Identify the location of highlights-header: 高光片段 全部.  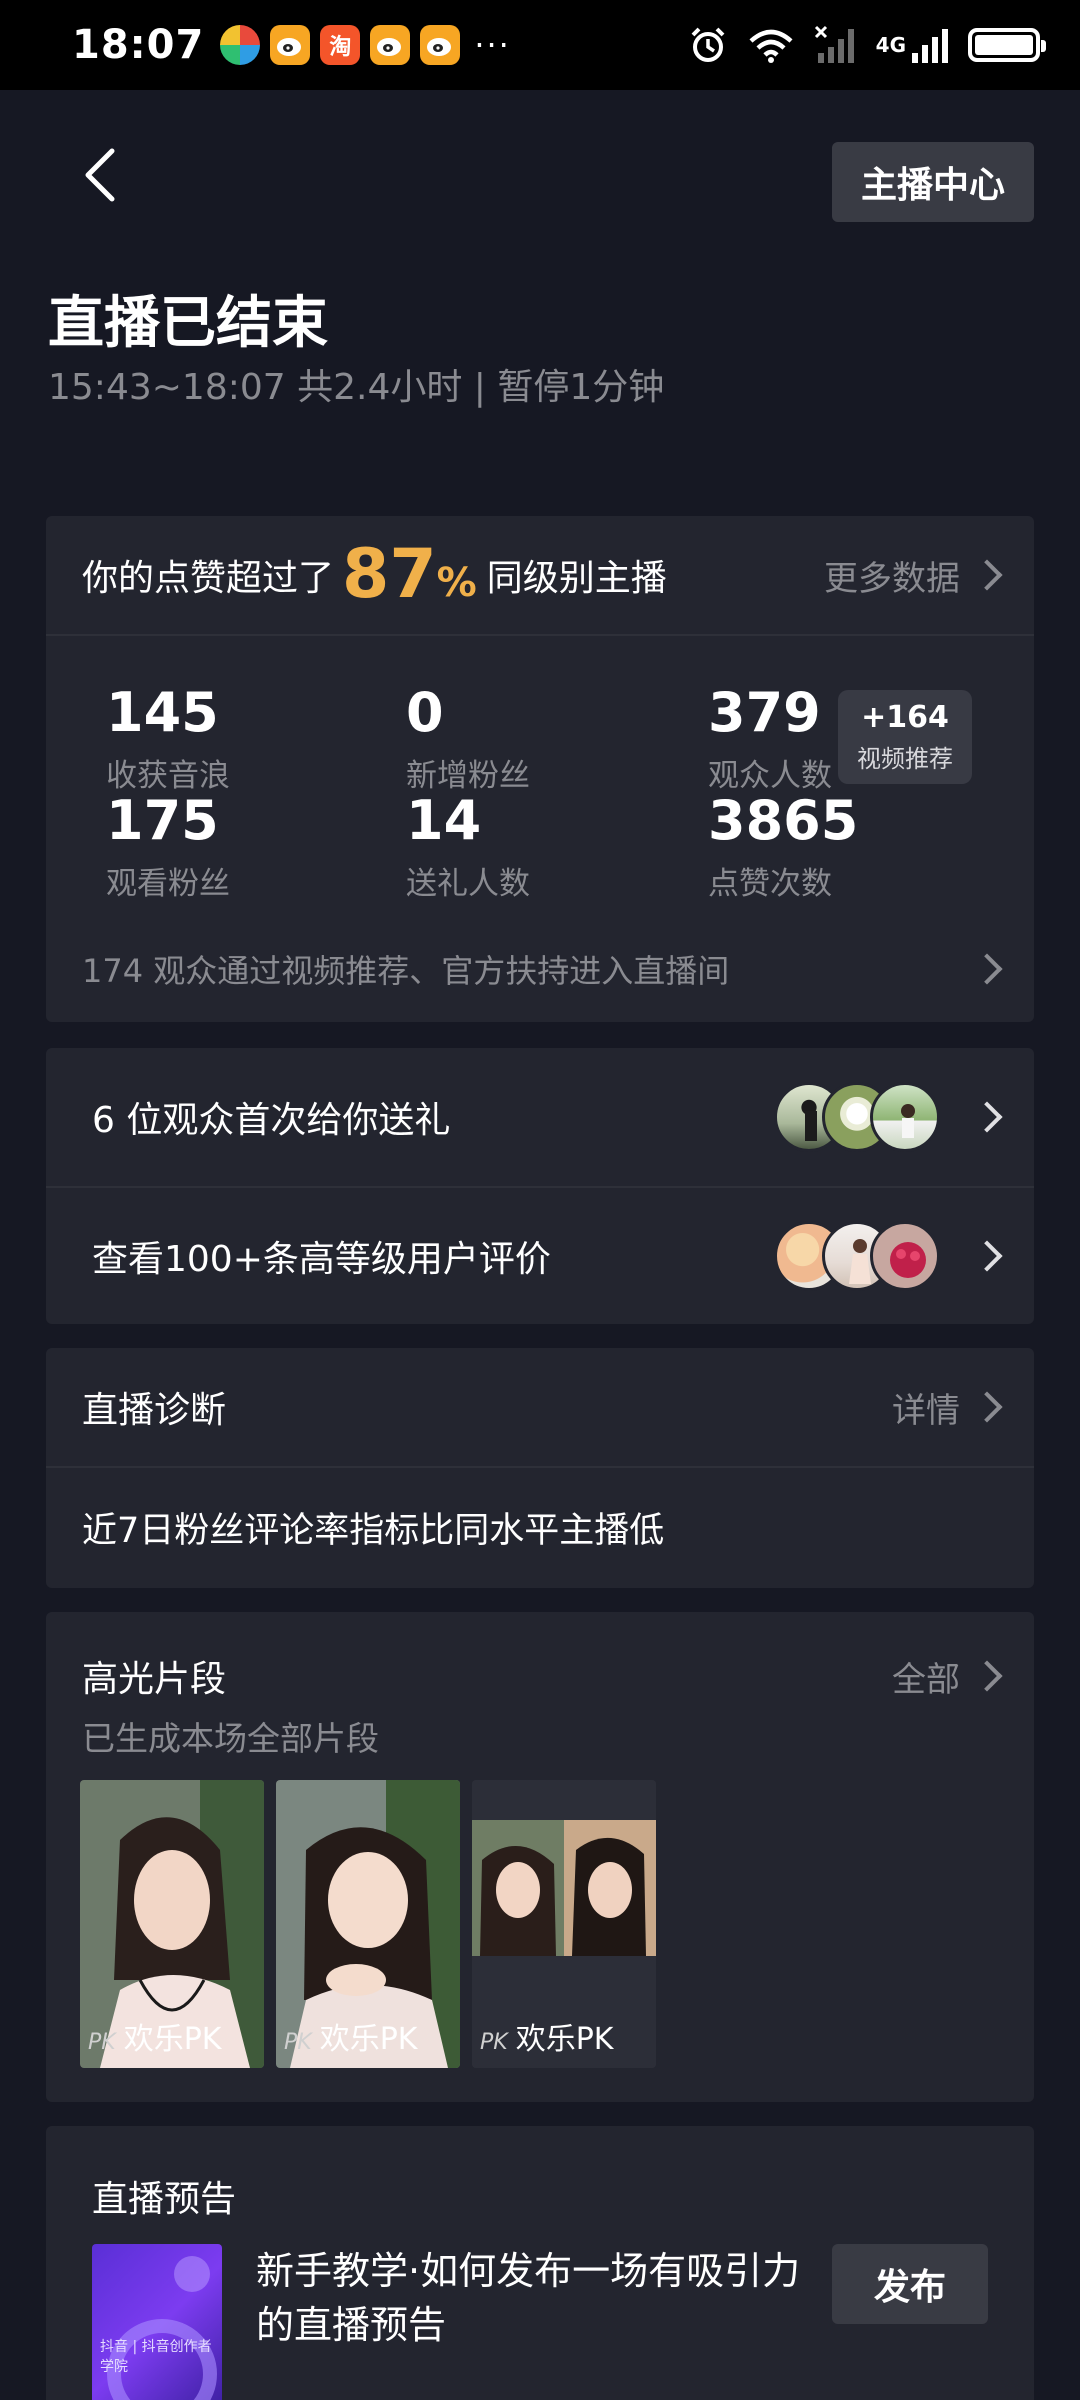
(542, 1676).